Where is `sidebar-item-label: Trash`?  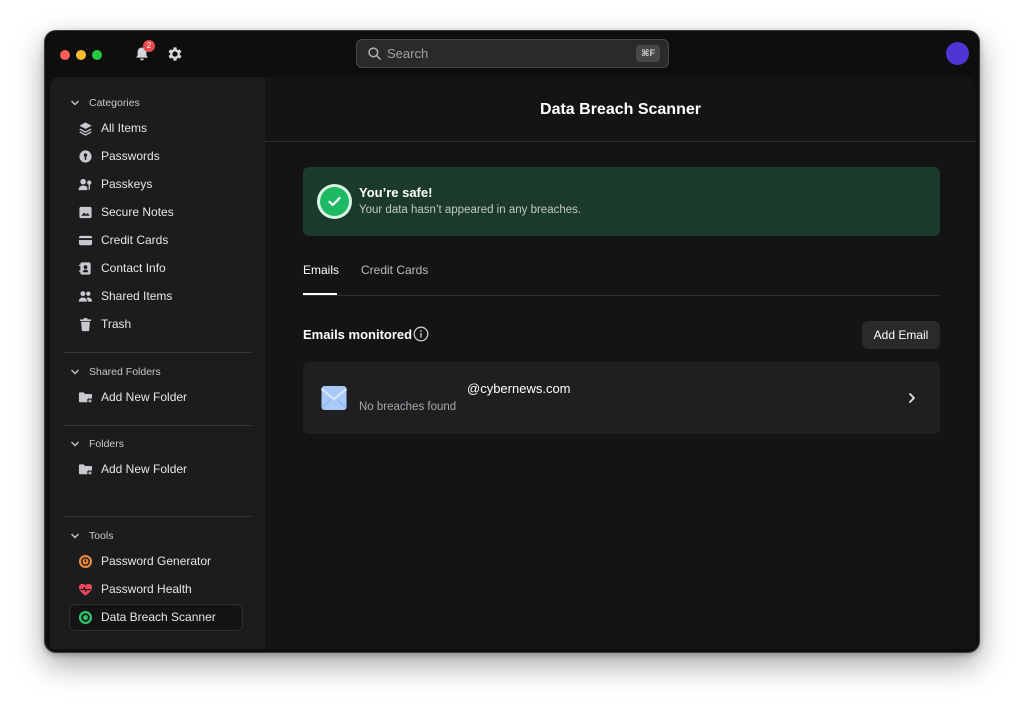
sidebar-item-label: Trash is located at coordinates (116, 324).